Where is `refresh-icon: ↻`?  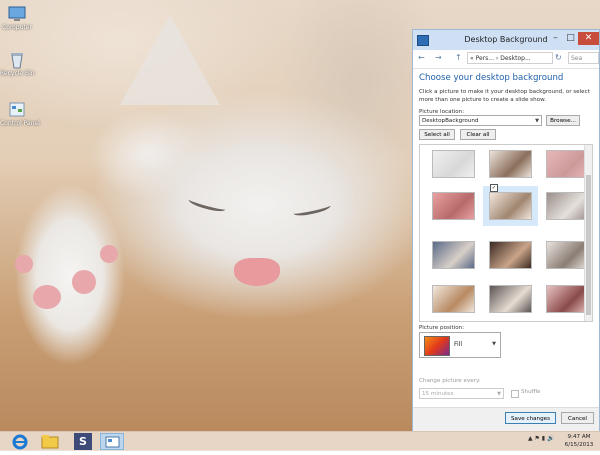 refresh-icon: ↻ is located at coordinates (558, 57).